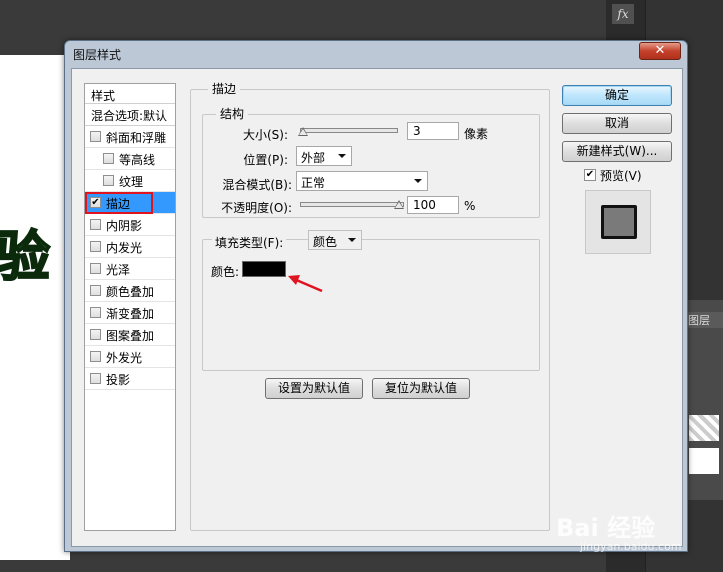 This screenshot has width=723, height=572. Describe the element at coordinates (476, 134) in the screenshot. I see `size-unit: 像素` at that location.